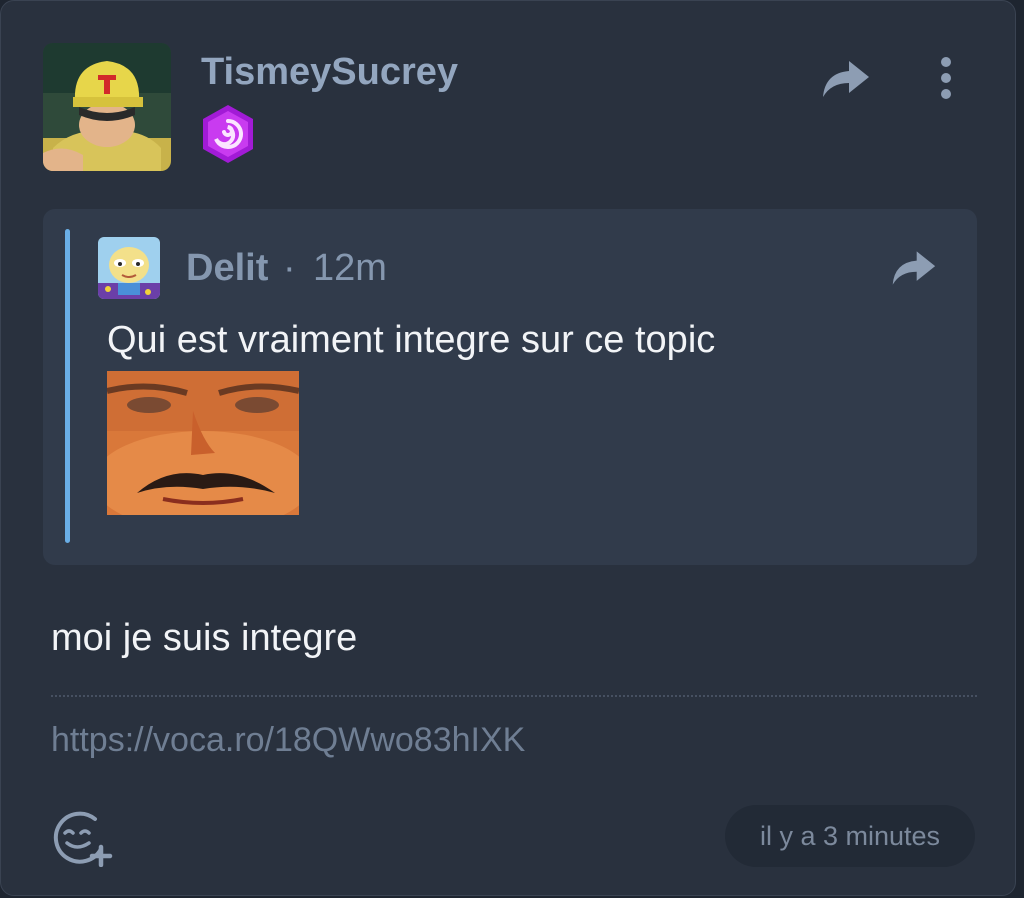  I want to click on quote-accent-bar, so click(67, 386).